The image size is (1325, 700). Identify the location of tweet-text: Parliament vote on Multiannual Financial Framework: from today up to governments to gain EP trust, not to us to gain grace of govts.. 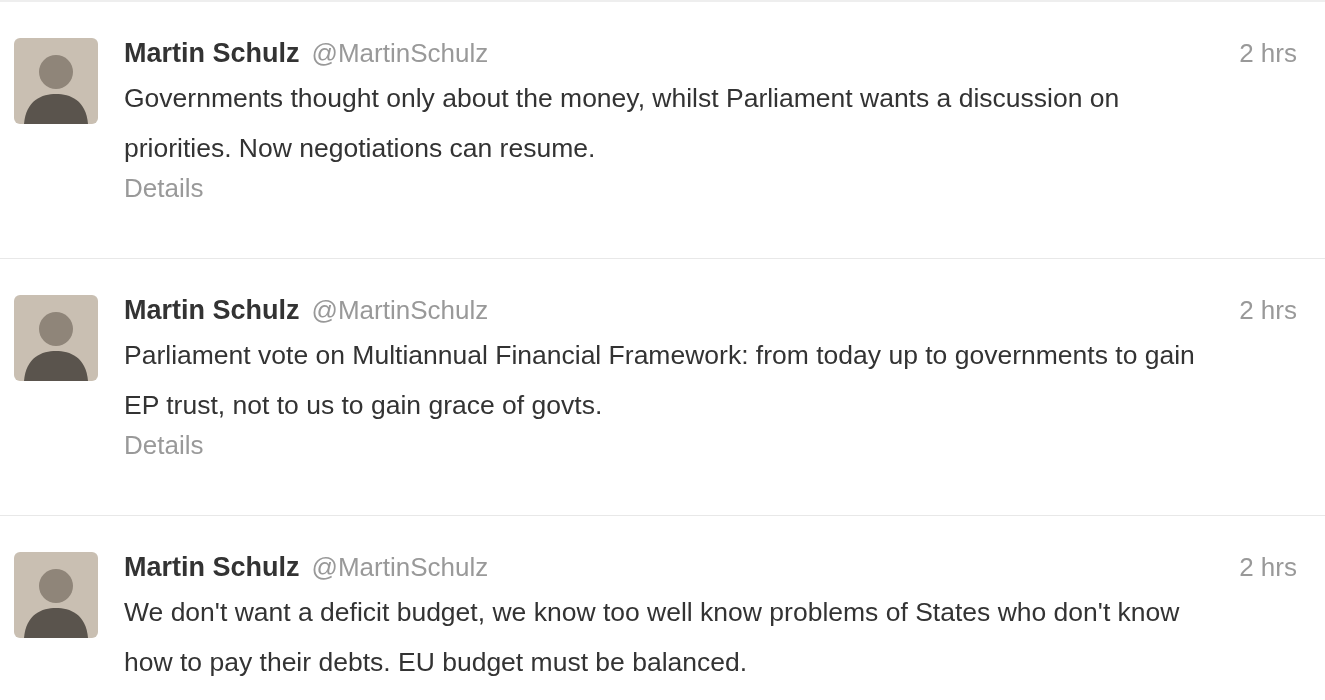
(660, 380).